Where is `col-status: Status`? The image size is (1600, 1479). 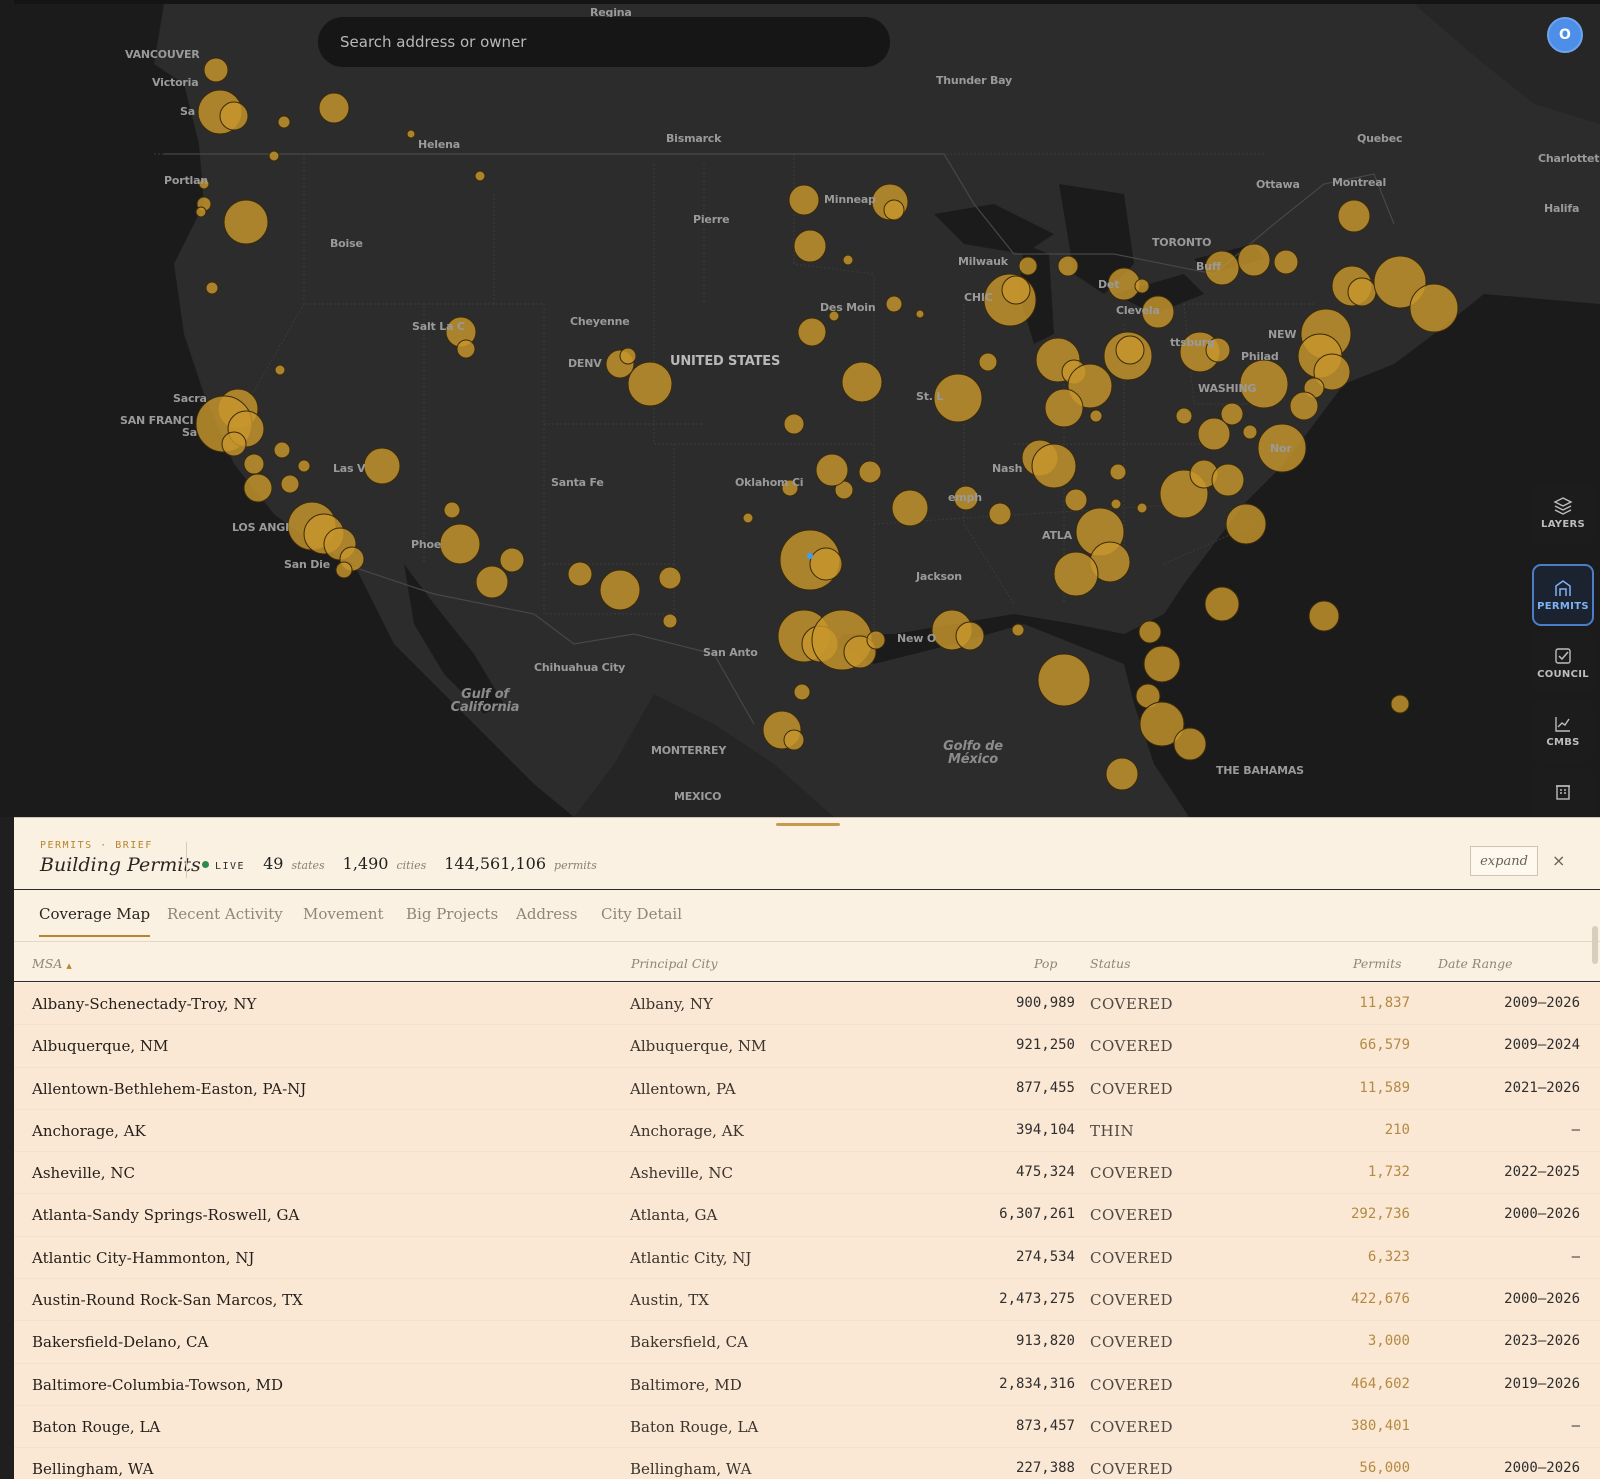
col-status: Status is located at coordinates (1110, 963).